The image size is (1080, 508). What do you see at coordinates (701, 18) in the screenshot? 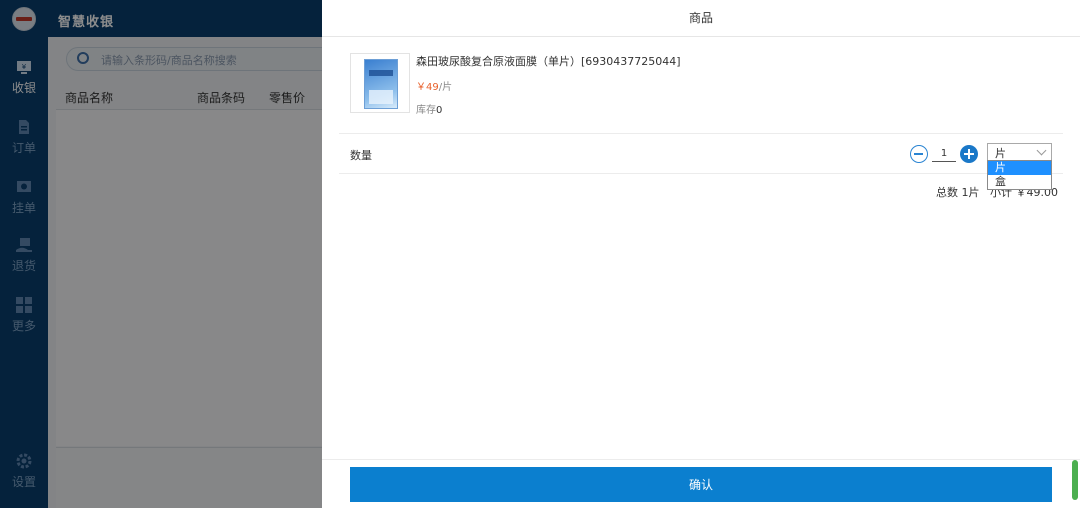
I see `dialog-title: 商品` at bounding box center [701, 18].